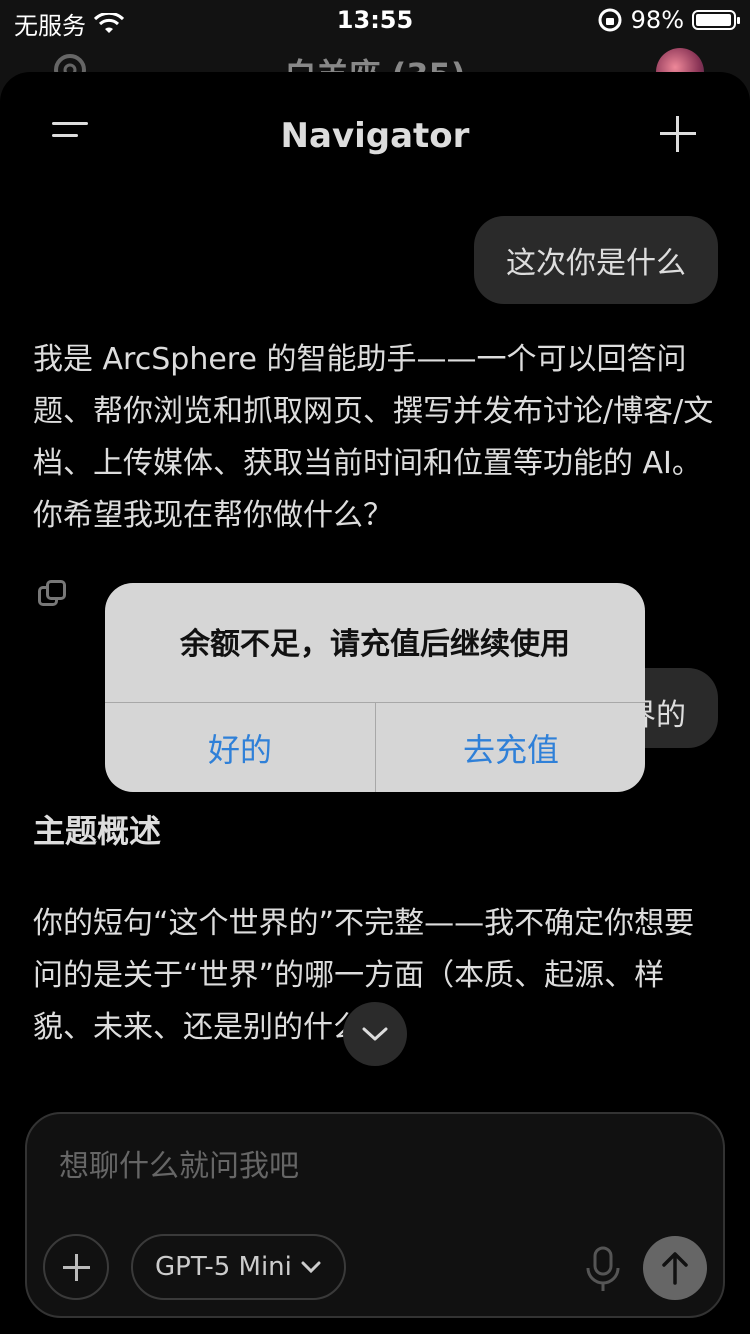 The width and height of the screenshot is (750, 1334). What do you see at coordinates (375, 644) in the screenshot?
I see `alert-message: 余额不足，请充值后继续使用` at bounding box center [375, 644].